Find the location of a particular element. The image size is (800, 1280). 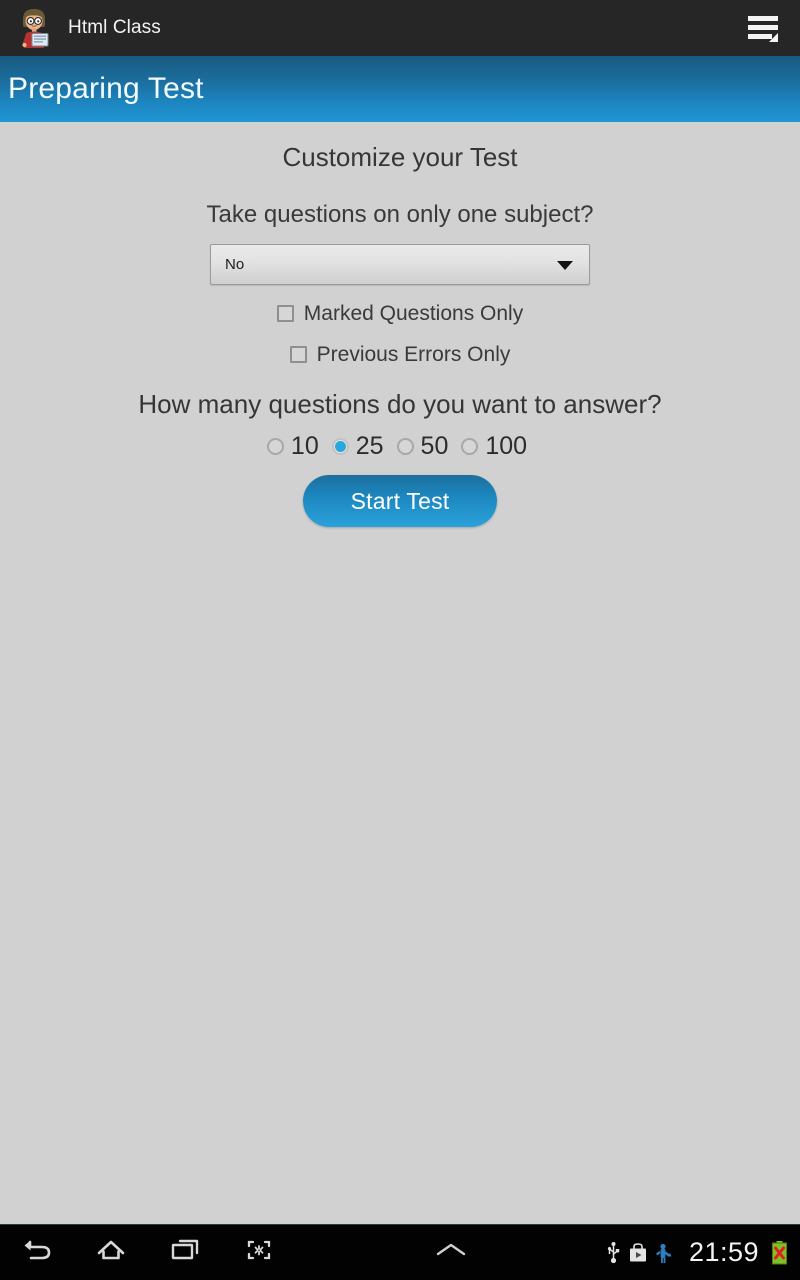

checkbox-row-marked: Marked Questions Only is located at coordinates (400, 314).